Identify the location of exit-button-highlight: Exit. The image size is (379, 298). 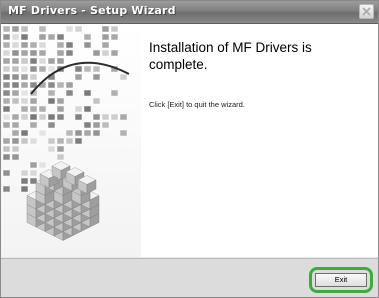
(341, 280).